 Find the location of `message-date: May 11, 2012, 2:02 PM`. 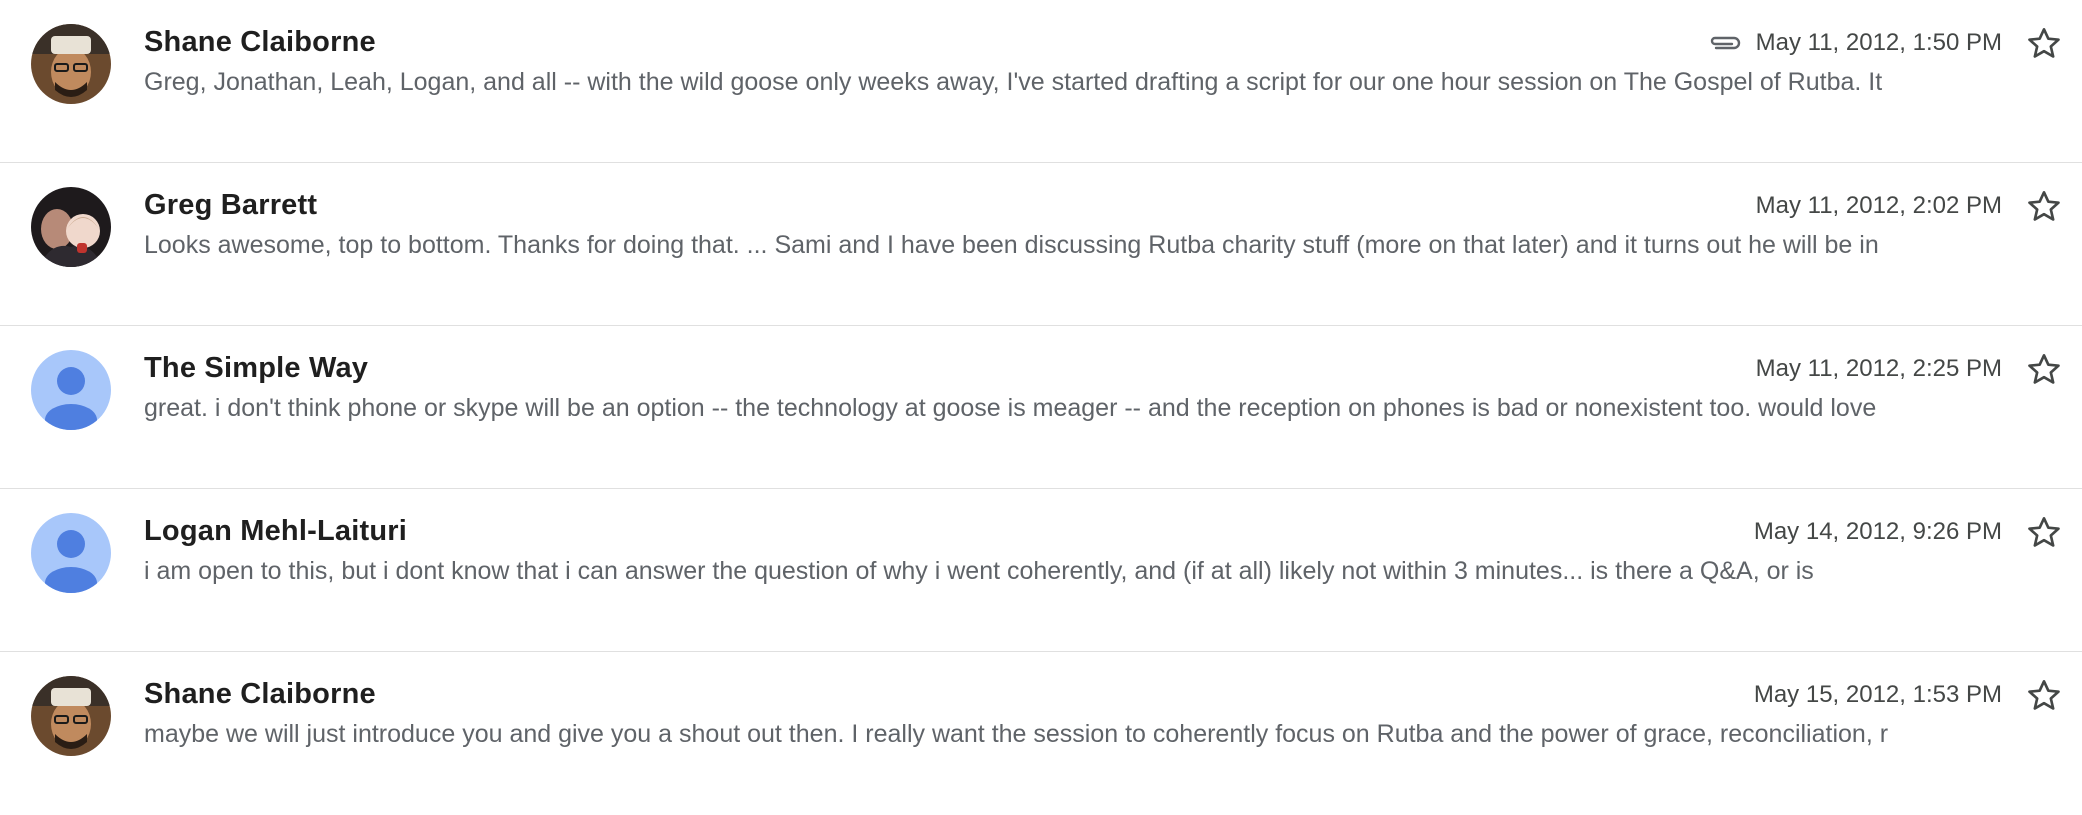

message-date: May 11, 2012, 2:02 PM is located at coordinates (1878, 205).